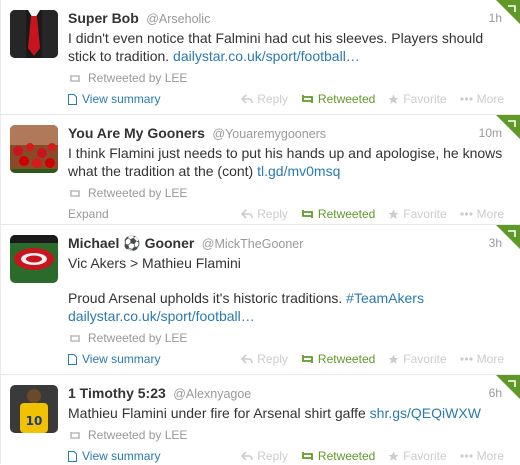 The image size is (520, 465). Describe the element at coordinates (253, 244) in the screenshot. I see `tweet-author-username: @MickTheGooner` at that location.